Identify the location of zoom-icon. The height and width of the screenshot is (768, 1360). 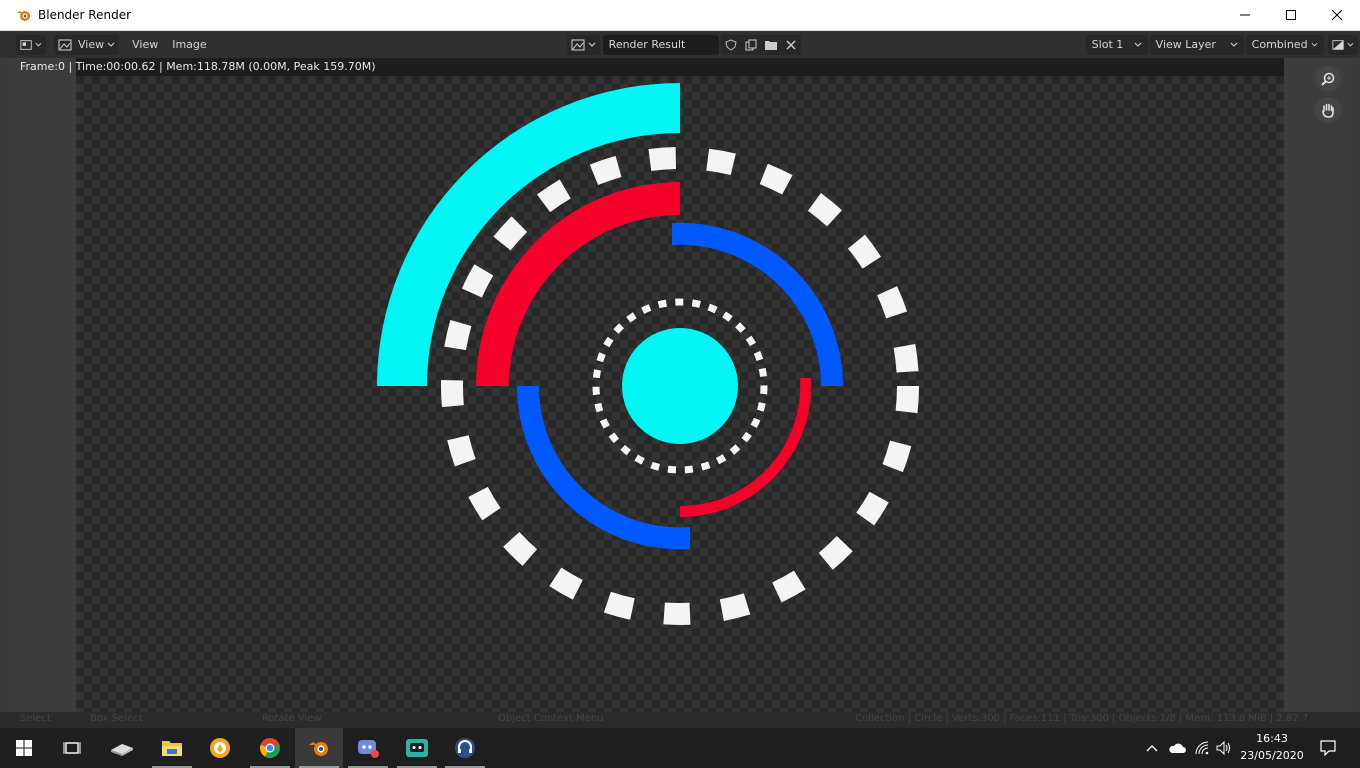
(1328, 79).